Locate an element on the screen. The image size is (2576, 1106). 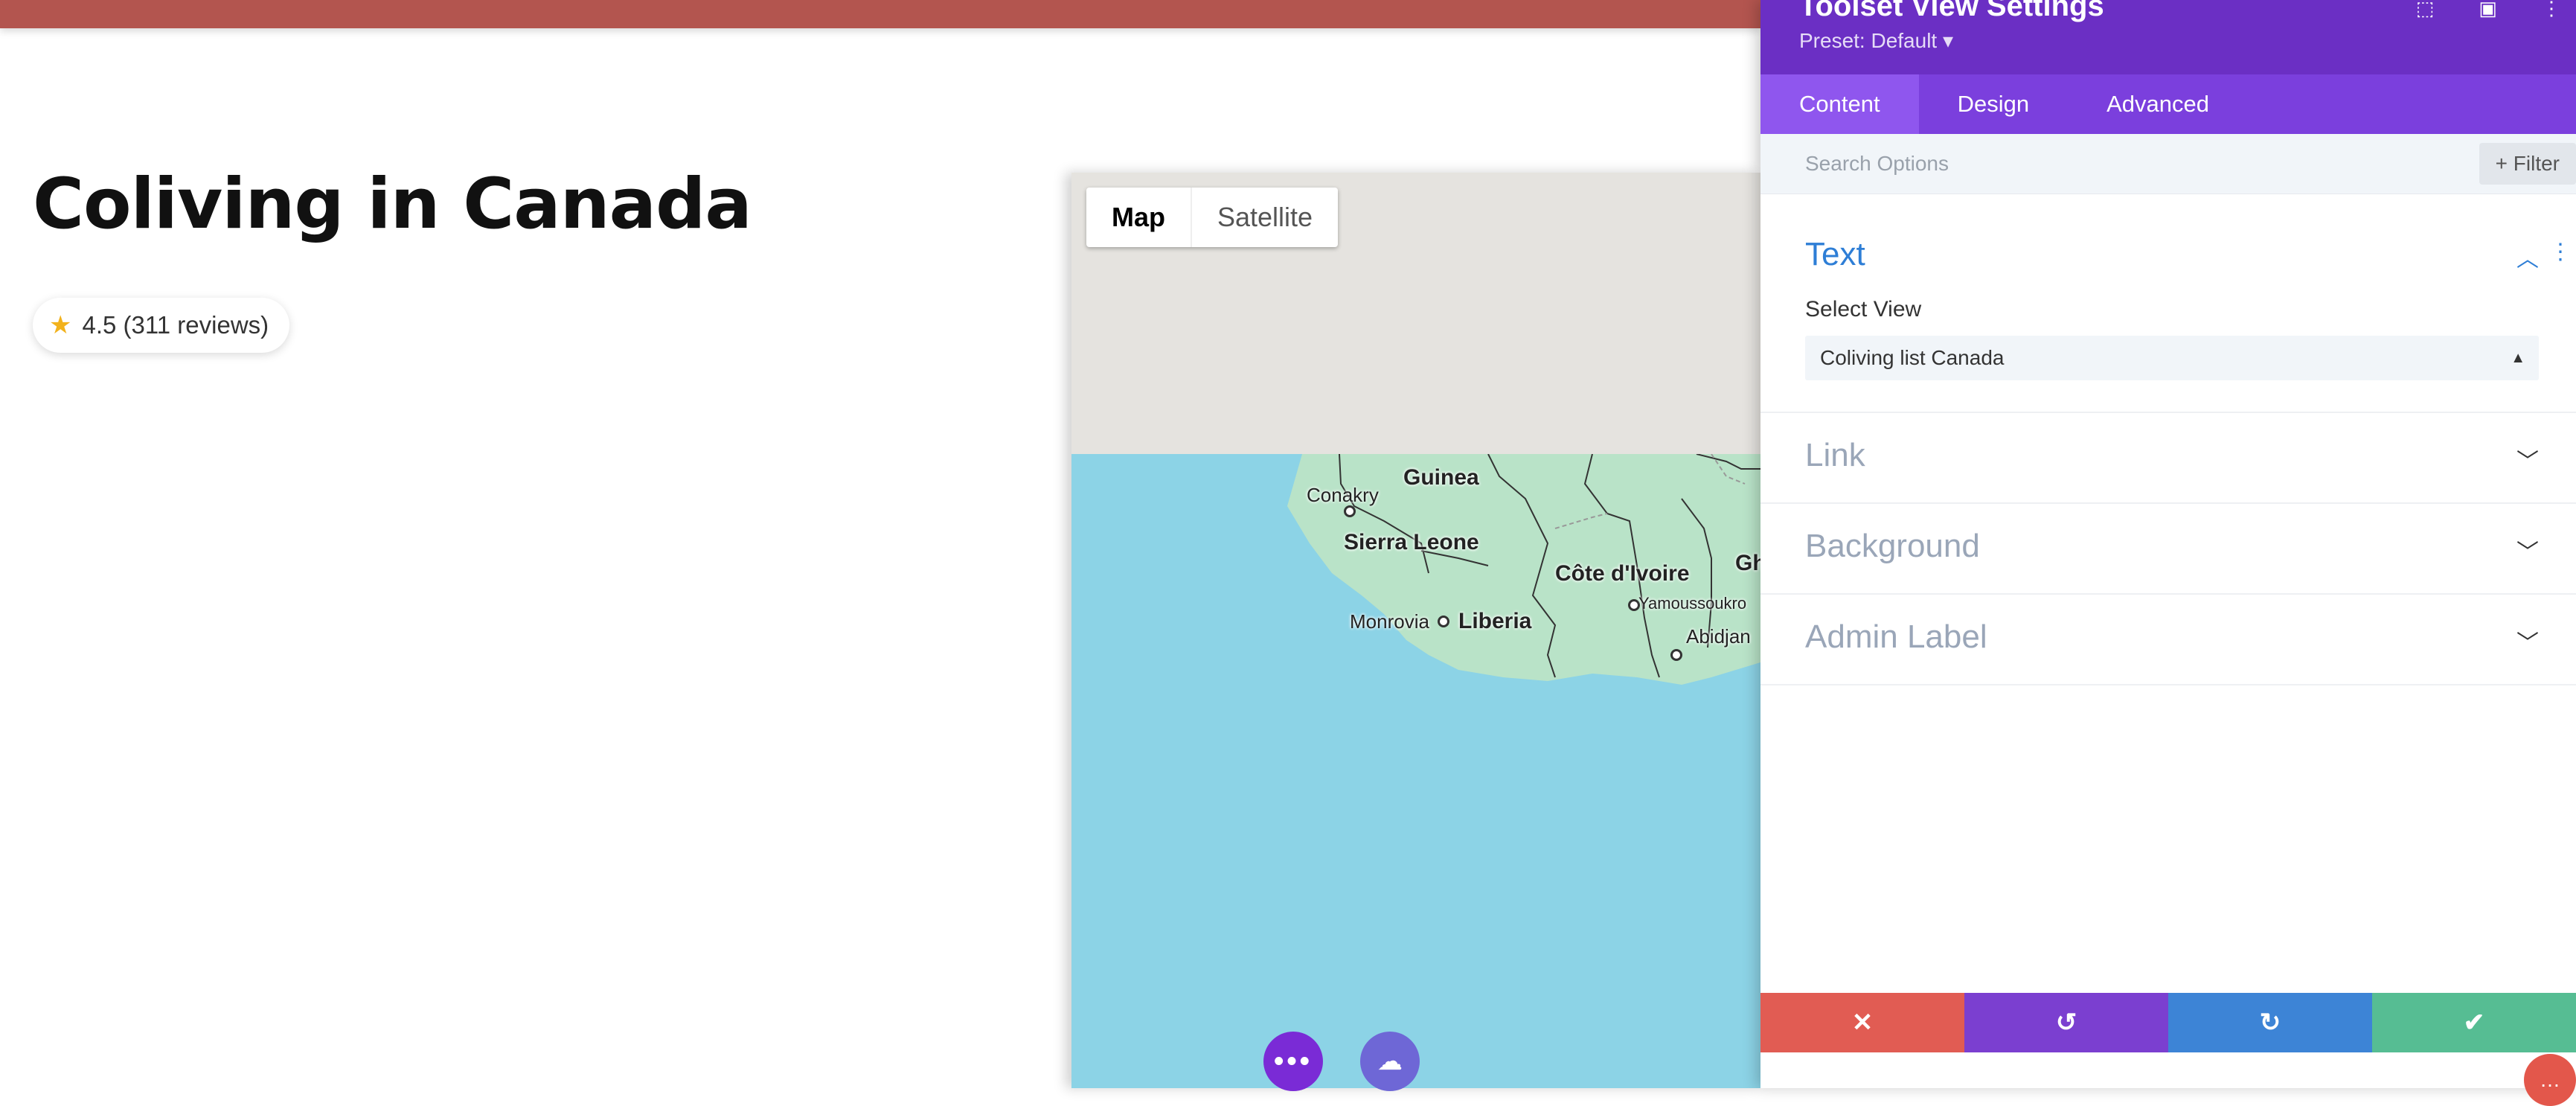
map-label-monrovia: Monrovia is located at coordinates (1389, 622).